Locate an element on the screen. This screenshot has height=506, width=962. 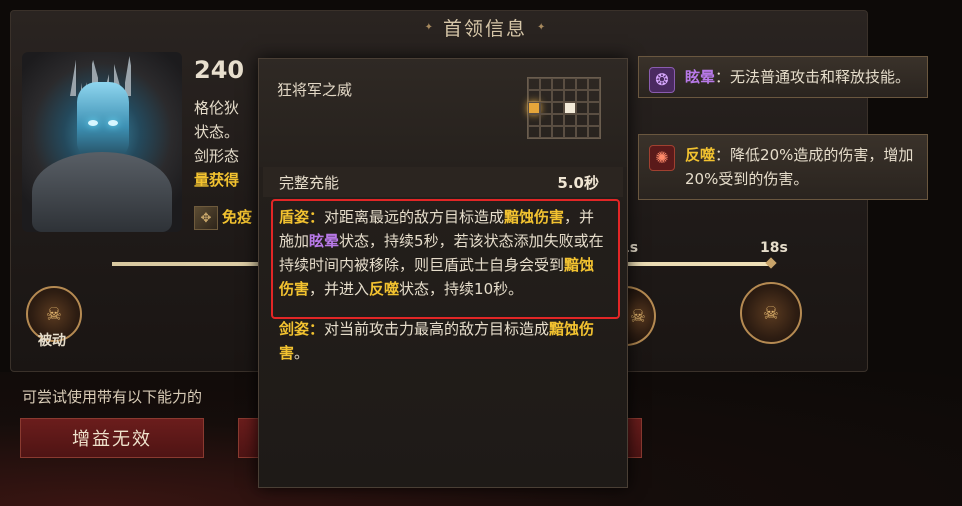
keyword: 黯蚀伤害 is located at coordinates (534, 217).